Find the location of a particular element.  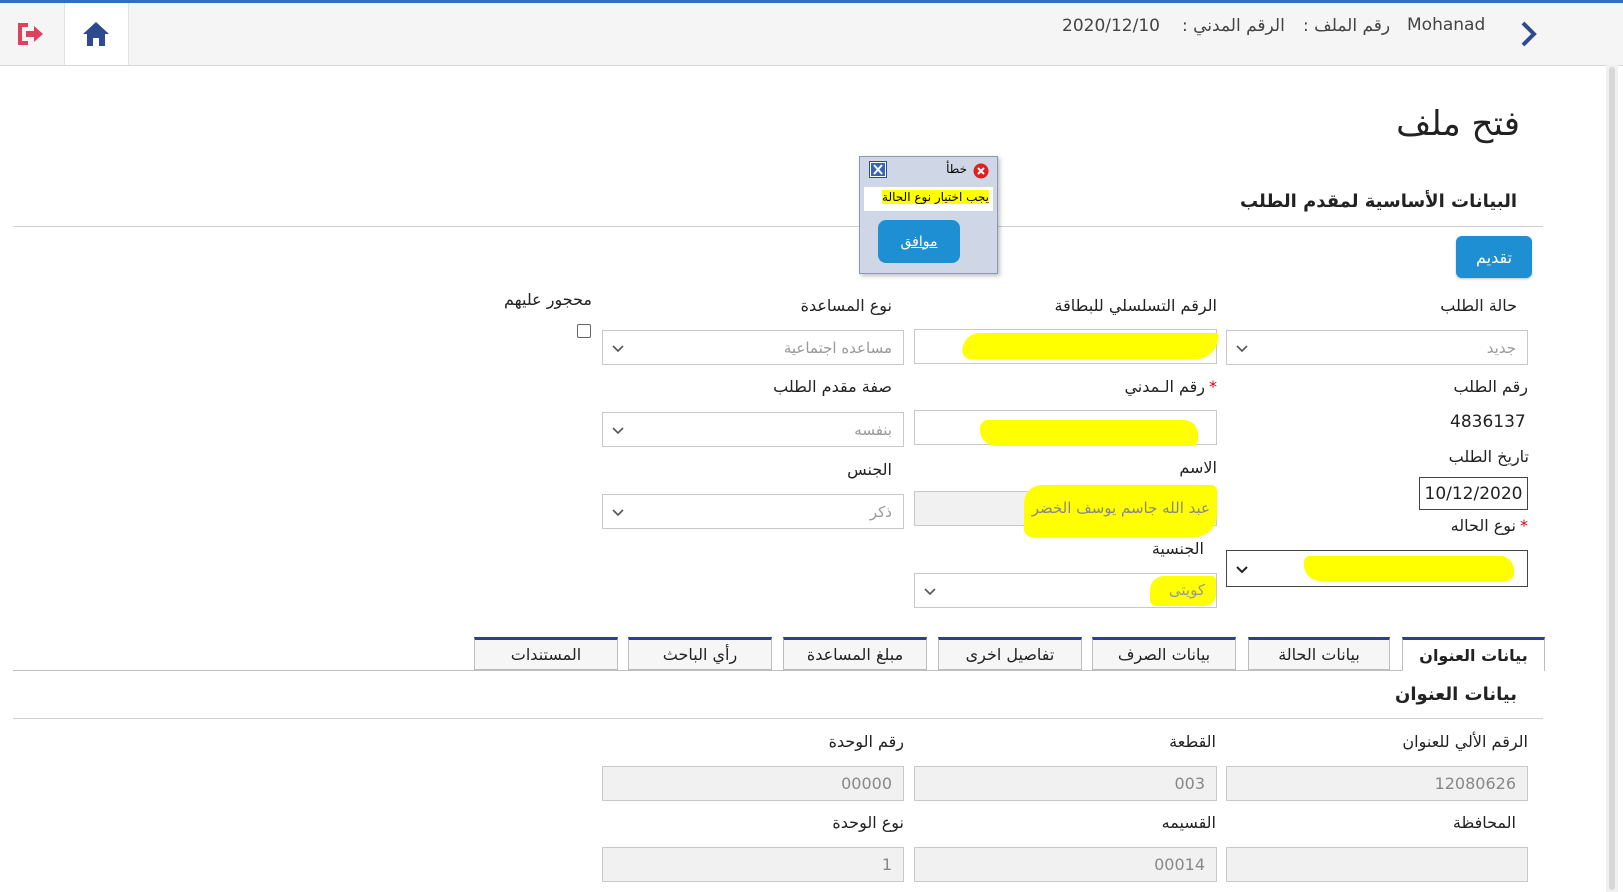

tab-disbursement: بيانات الصرف is located at coordinates (1164, 653).